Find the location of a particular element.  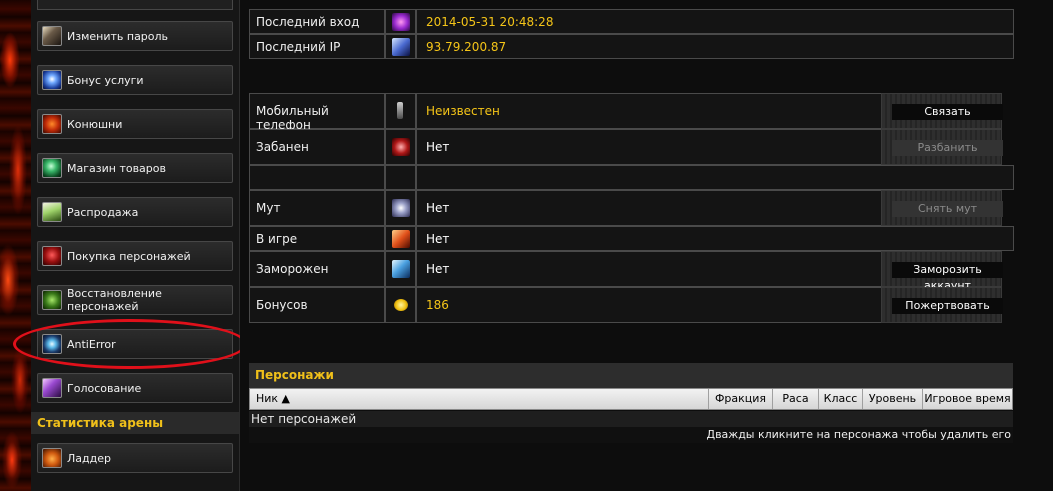

unmute-button: Снять мут is located at coordinates (942, 208).